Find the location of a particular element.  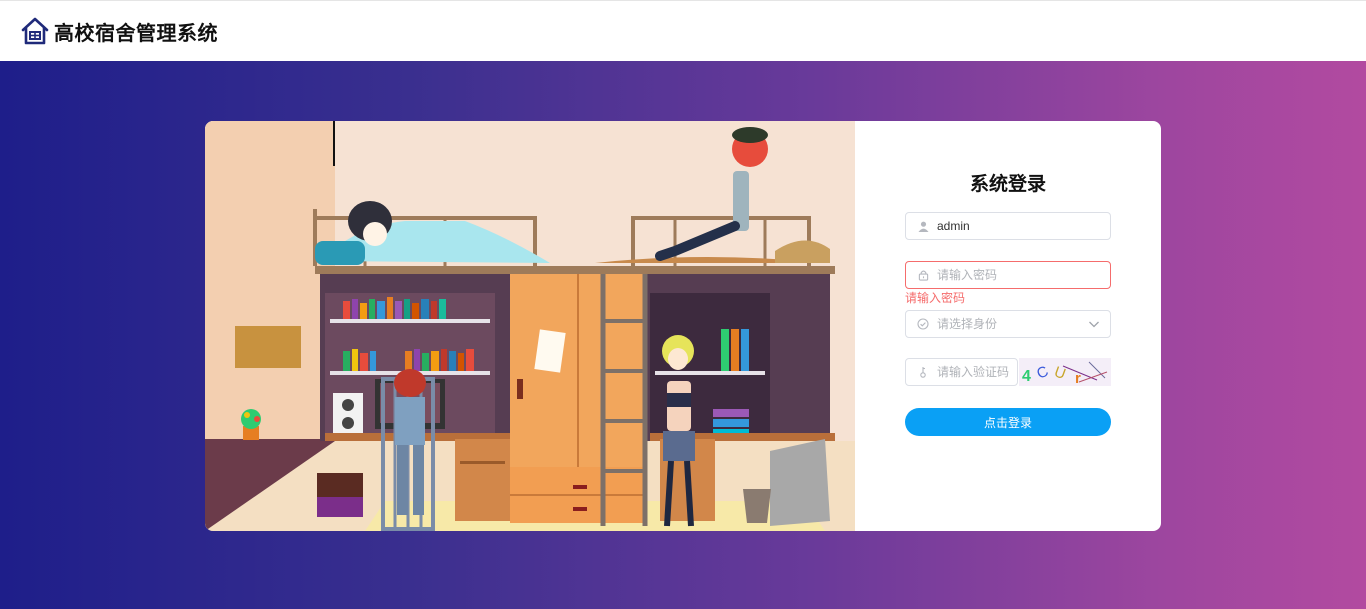

app-title: 高校宿舍管理系统 is located at coordinates (136, 33).